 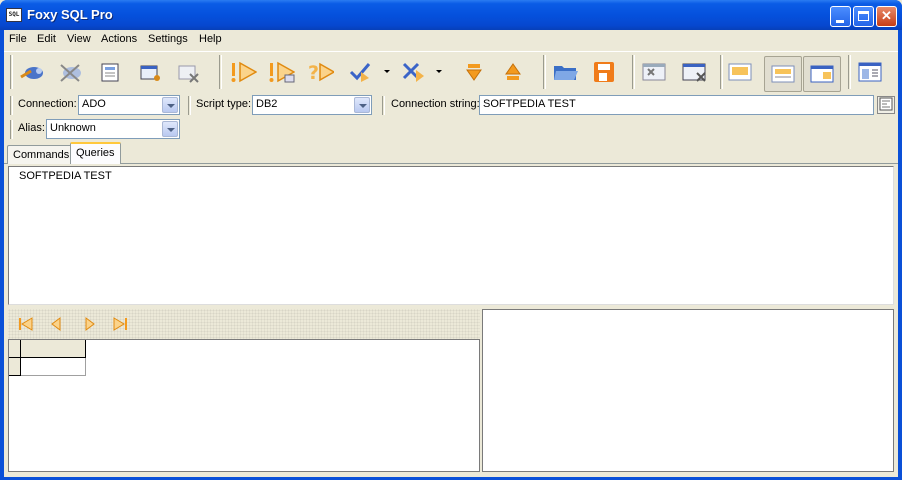 What do you see at coordinates (129, 105) in the screenshot?
I see `connection-combo: ADO` at bounding box center [129, 105].